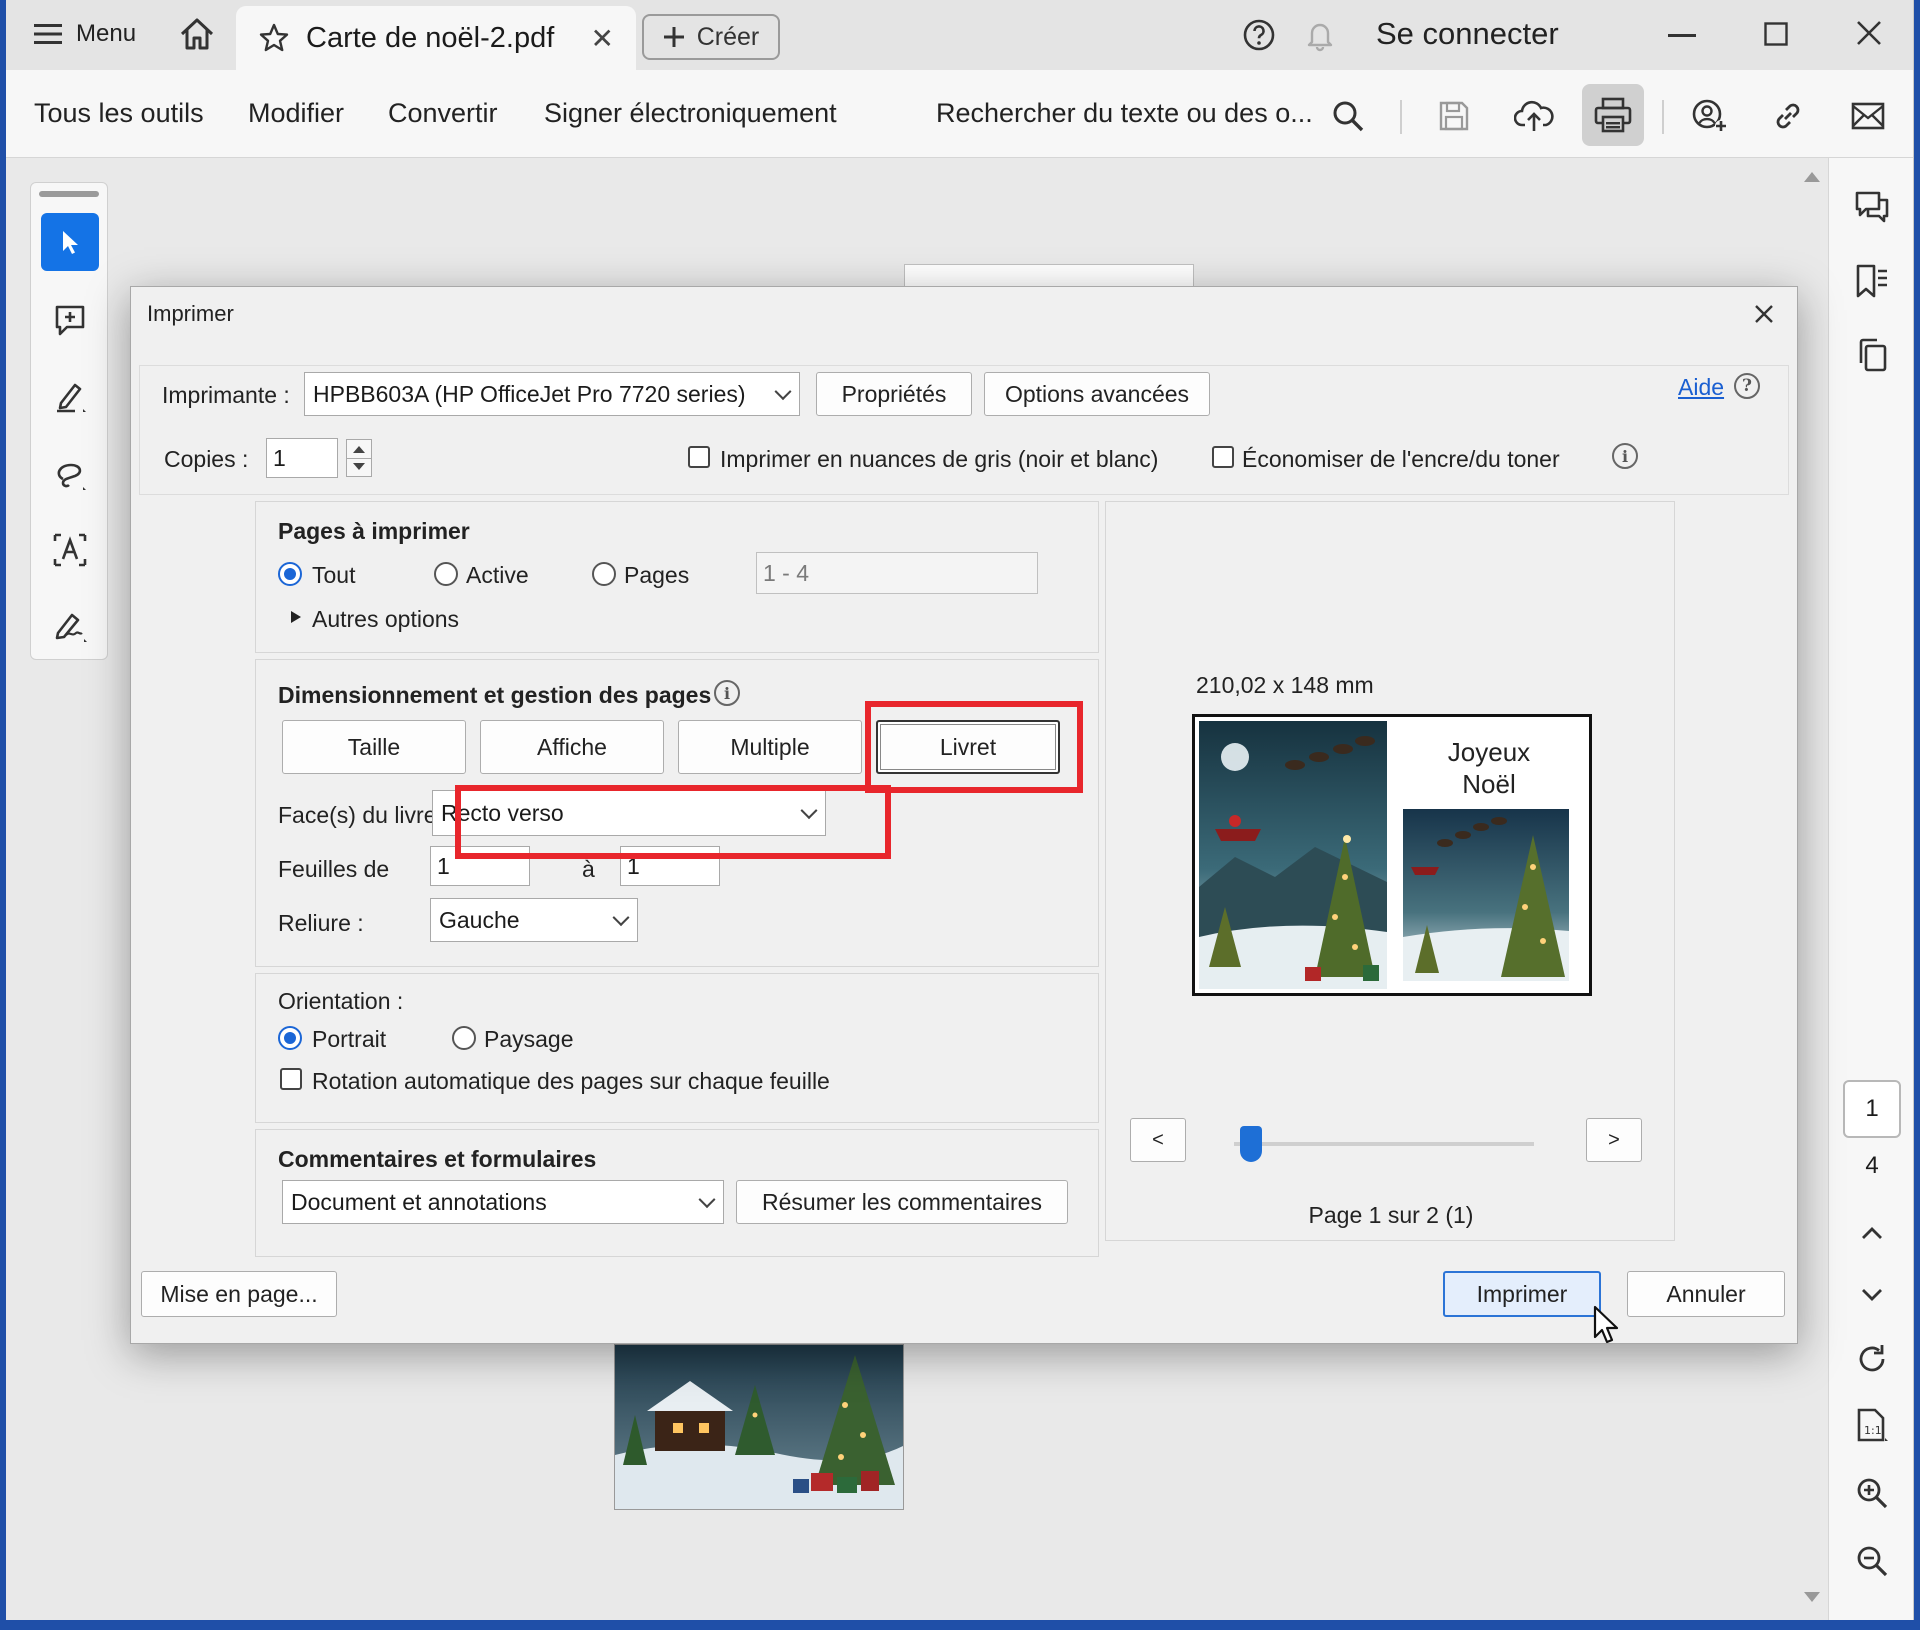  Describe the element at coordinates (436, 38) in the screenshot. I see `document-tab: Carte de noël-2.pdf ✕` at that location.